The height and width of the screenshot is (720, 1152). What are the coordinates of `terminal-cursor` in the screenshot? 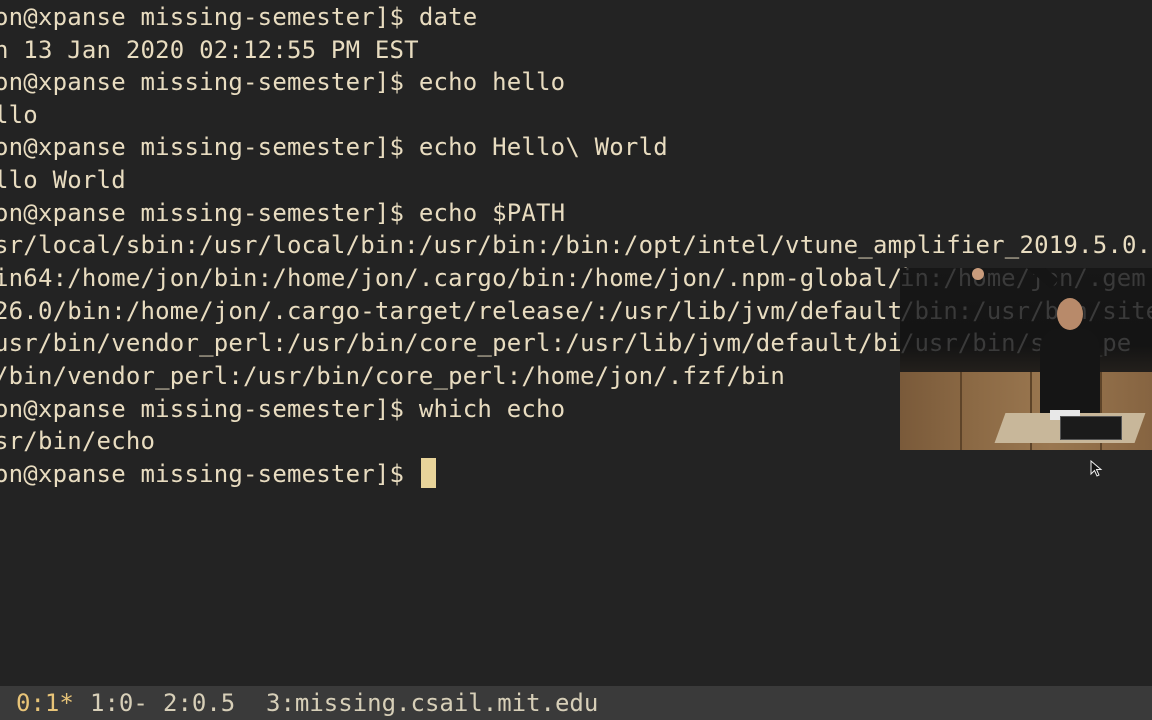 It's located at (428, 473).